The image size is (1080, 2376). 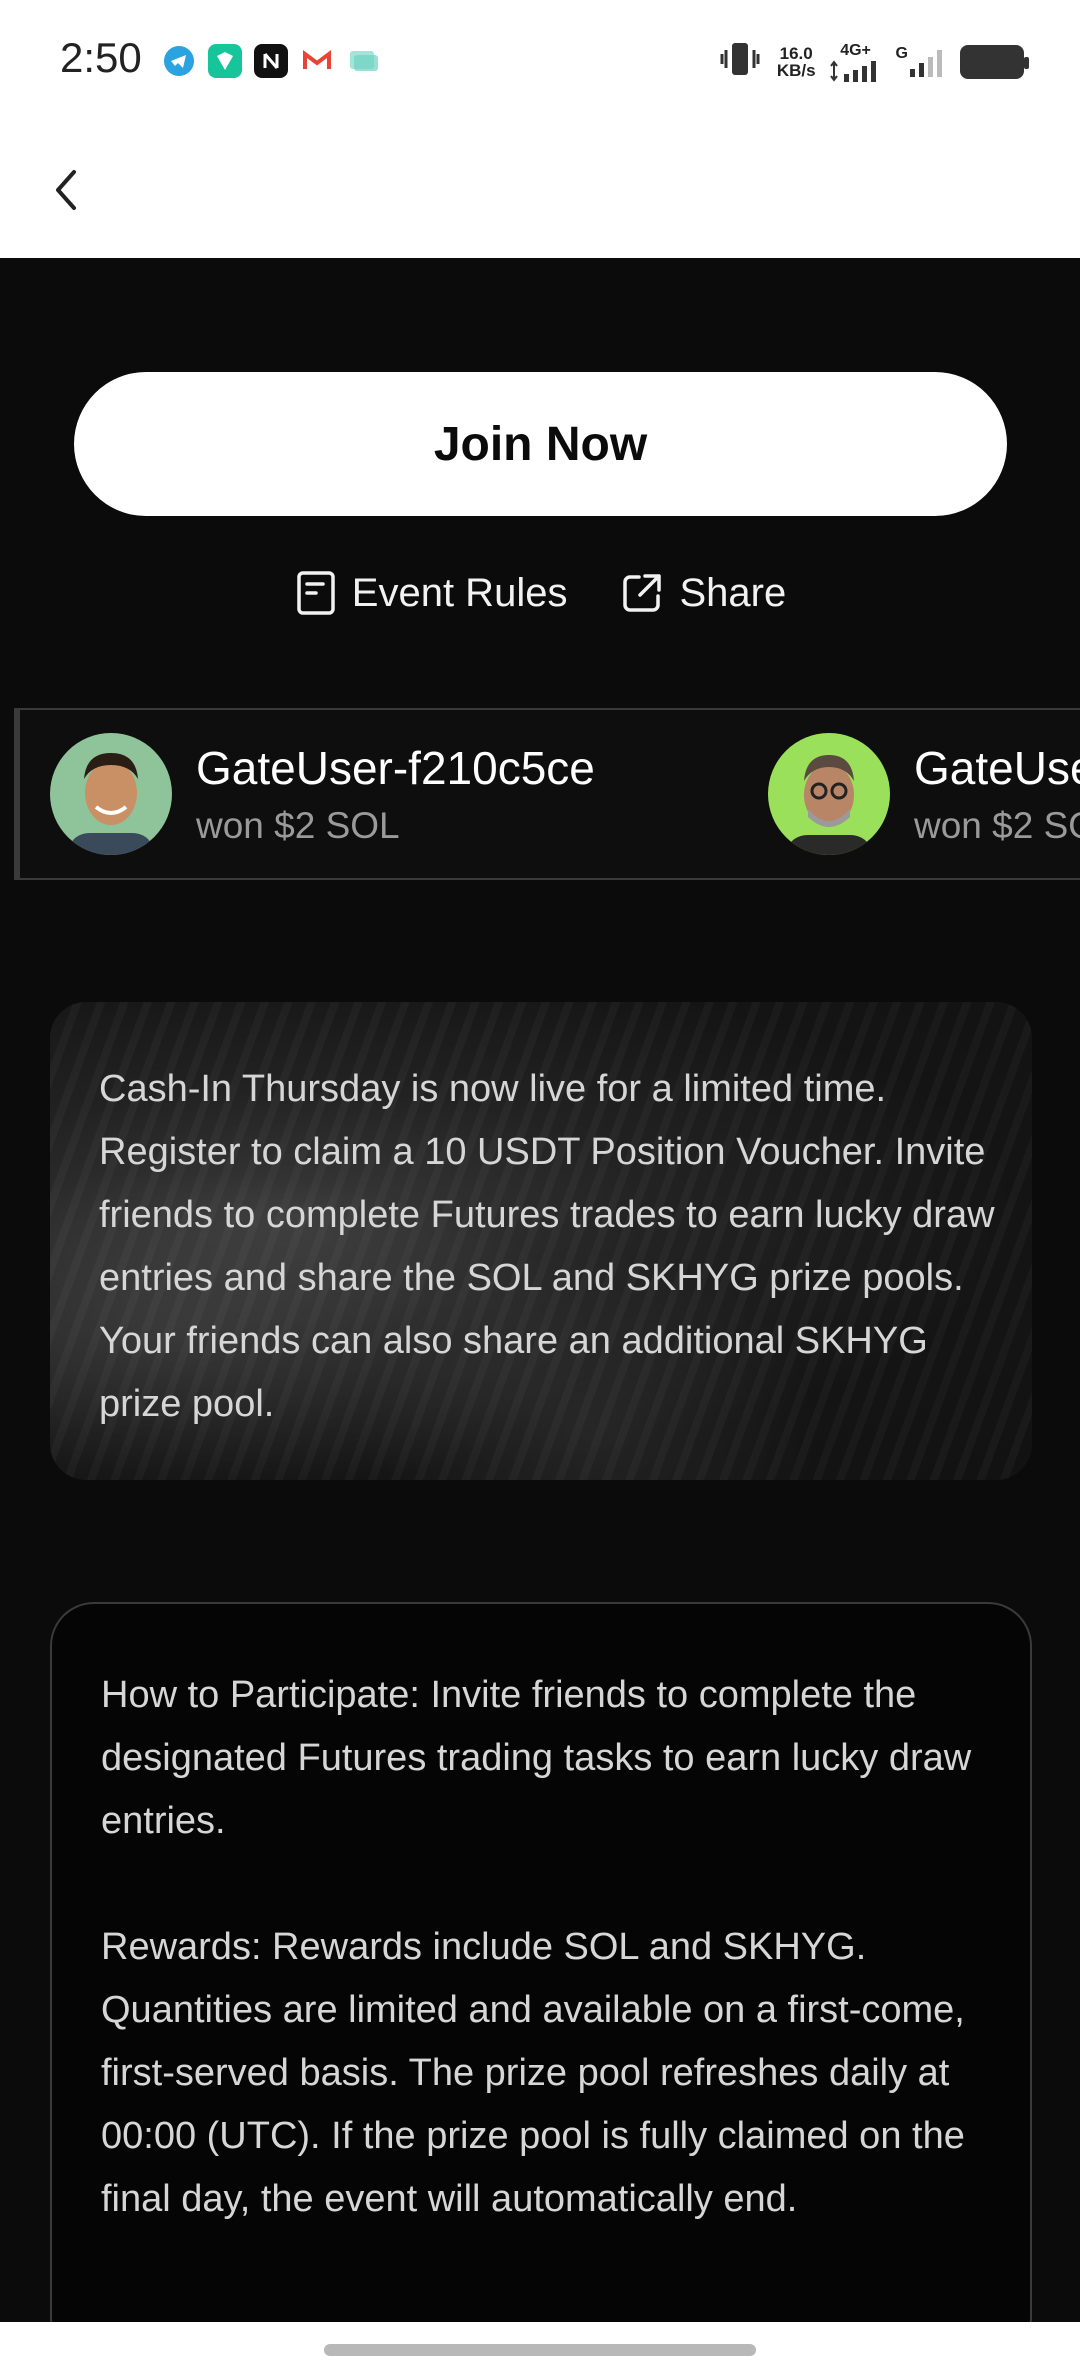 I want to click on back-button, so click(x=68, y=190).